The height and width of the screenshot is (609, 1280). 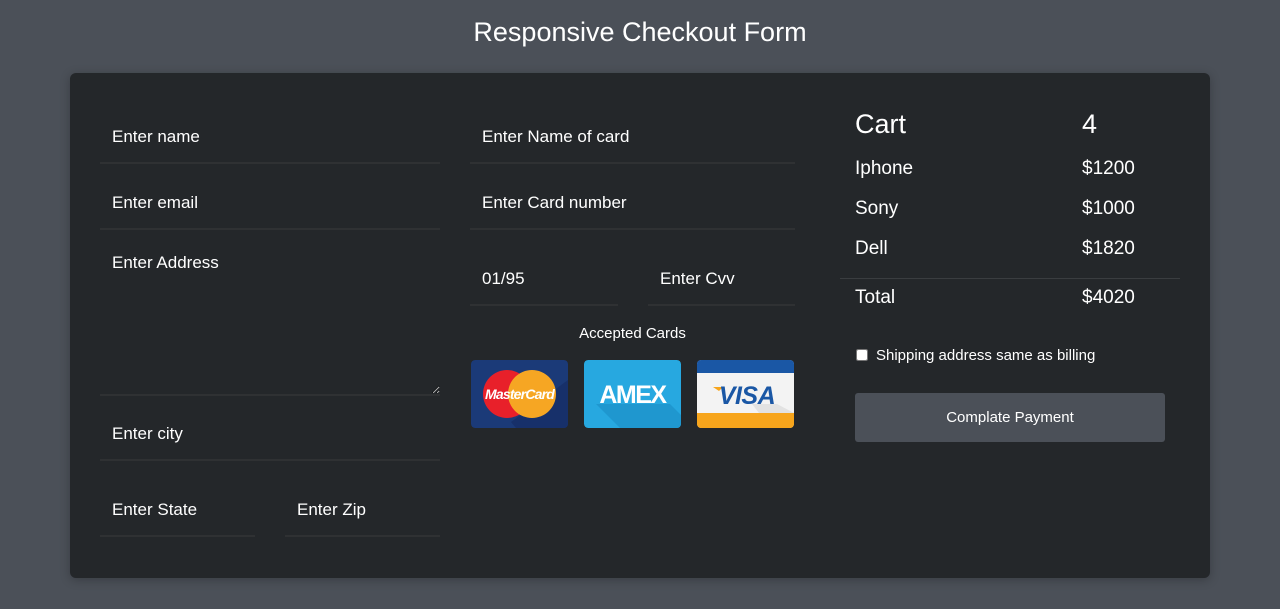 I want to click on state-field-wrapper, so click(x=177, y=511).